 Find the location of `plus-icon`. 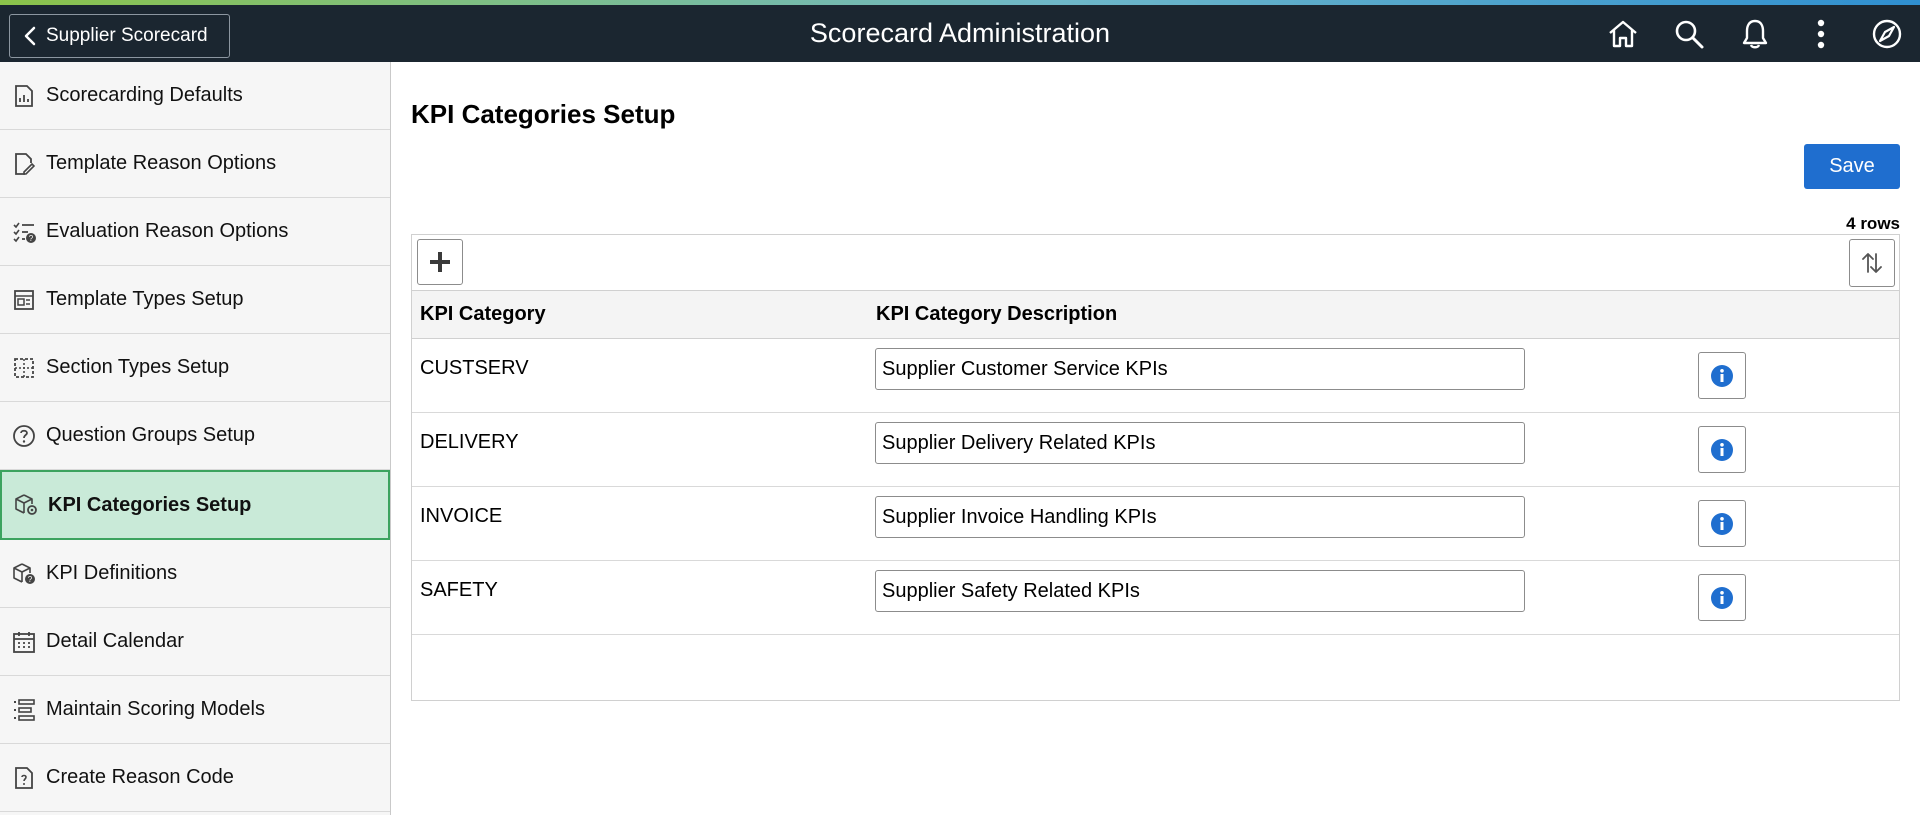

plus-icon is located at coordinates (440, 262).